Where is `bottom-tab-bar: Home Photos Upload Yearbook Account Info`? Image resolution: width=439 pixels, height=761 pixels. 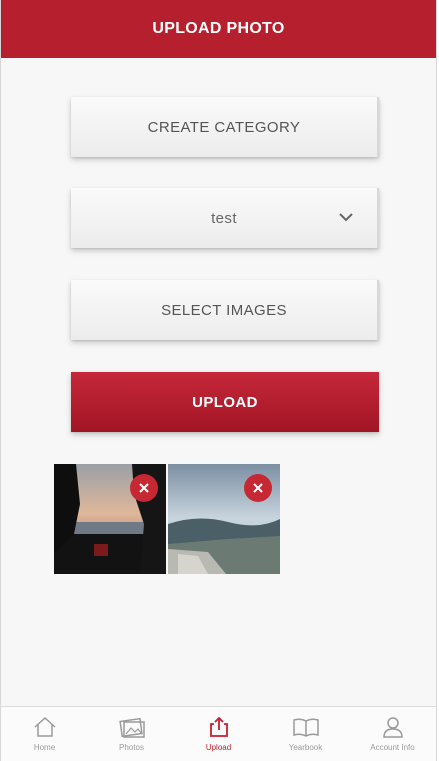
bottom-tab-bar: Home Photos Upload Yearbook Account Info is located at coordinates (218, 733).